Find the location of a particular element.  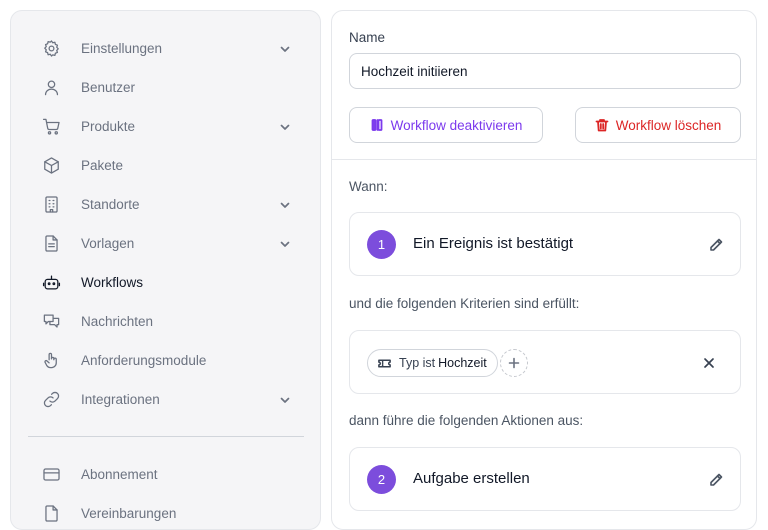

delete-workflow-label: Workflow löschen is located at coordinates (668, 125).